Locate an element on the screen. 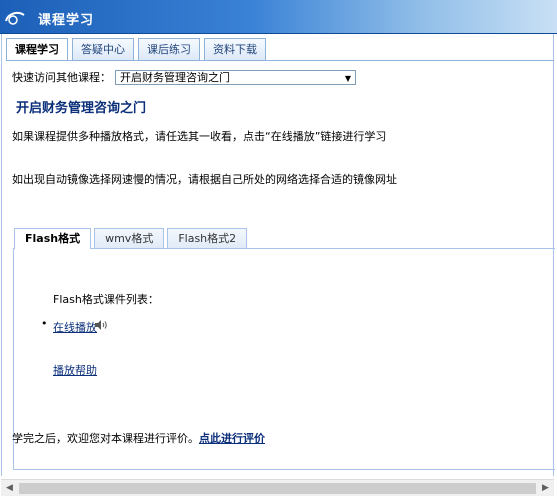 The height and width of the screenshot is (499, 557). title-bar: 课程学习 is located at coordinates (278, 17).